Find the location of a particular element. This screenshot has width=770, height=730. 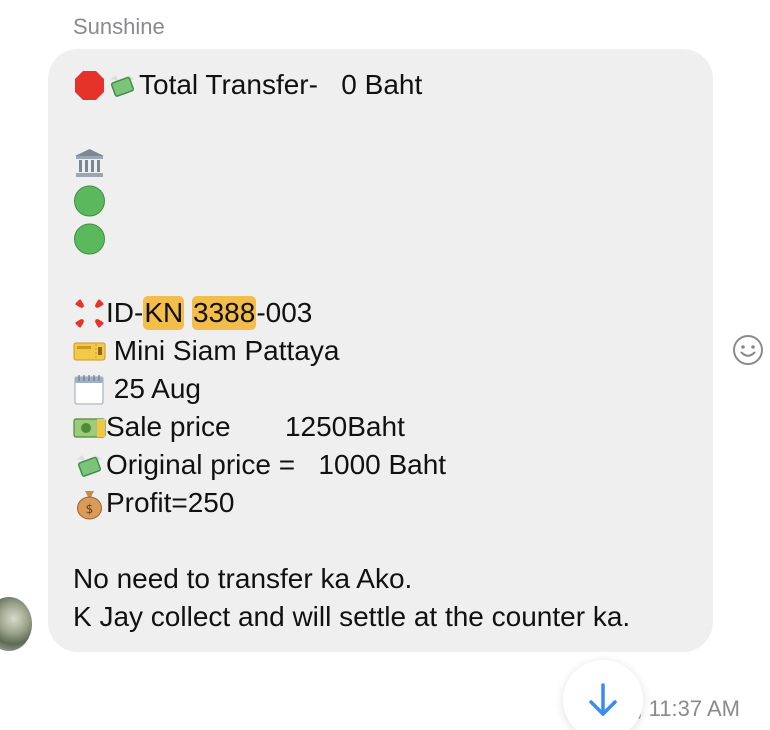

booking-id-space is located at coordinates (188, 313).